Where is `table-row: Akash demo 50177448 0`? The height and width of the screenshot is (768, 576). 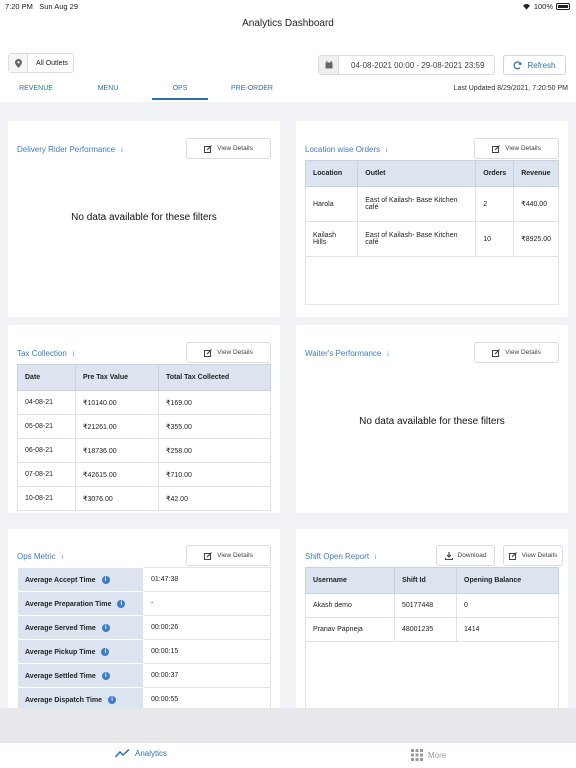
table-row: Akash demo 50177448 0 is located at coordinates (432, 605).